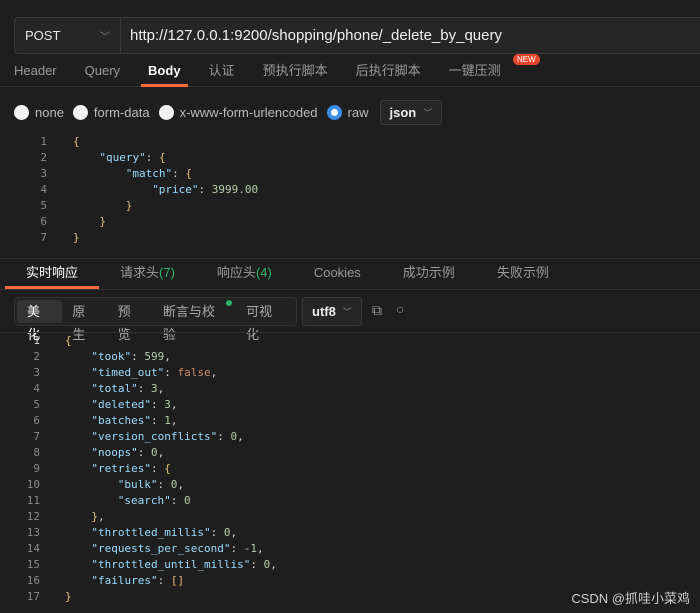 The image size is (700, 613). I want to click on code-line: "failures": [], so click(137, 581).